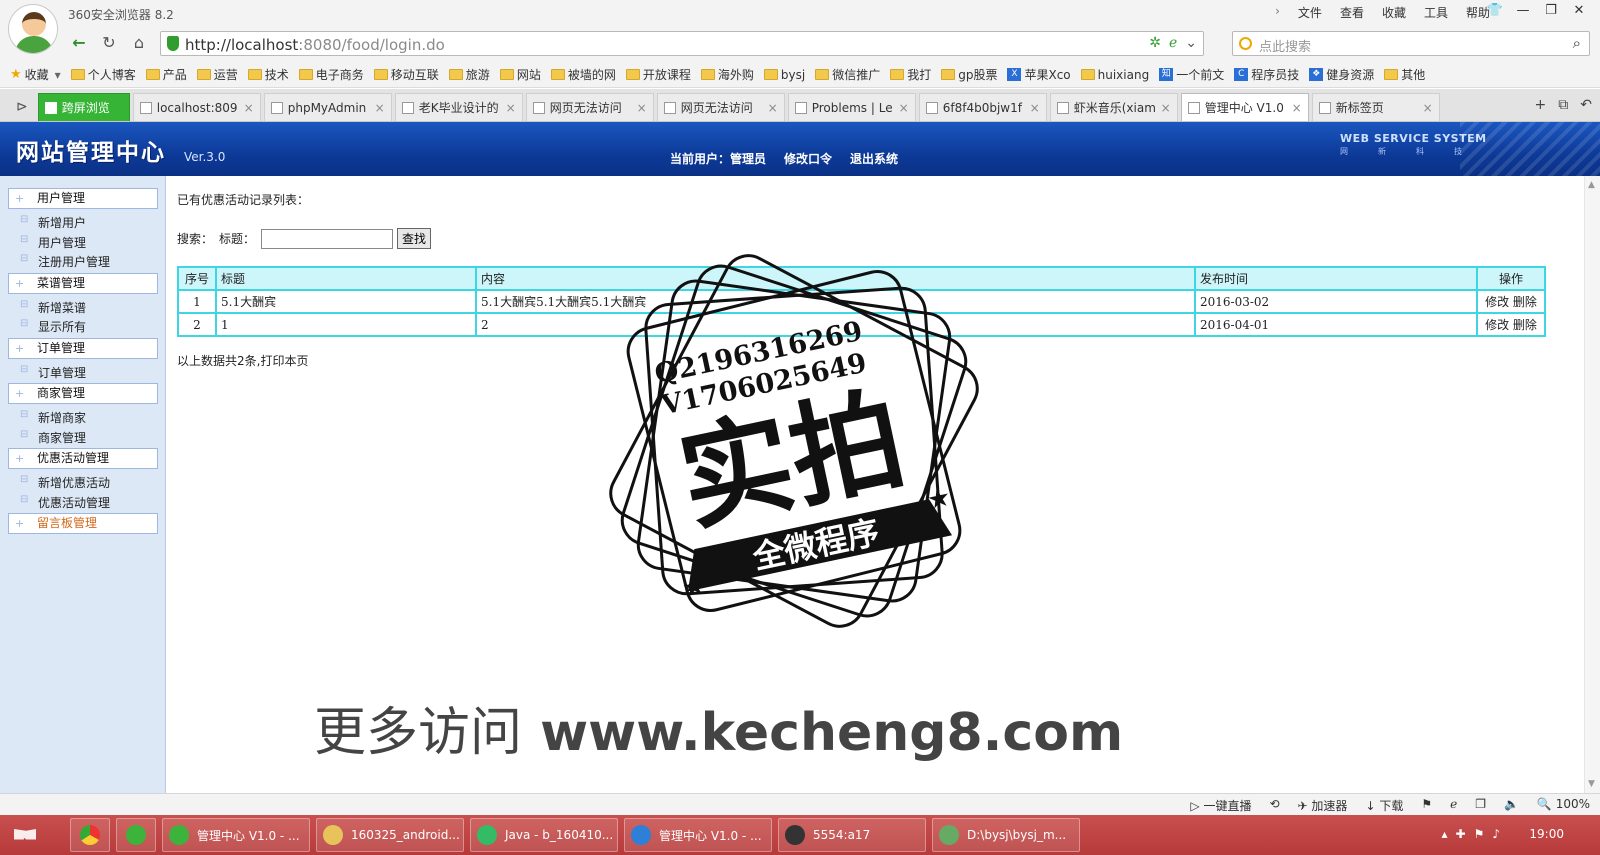  What do you see at coordinates (139, 43) in the screenshot?
I see `home-icon: ⌂` at bounding box center [139, 43].